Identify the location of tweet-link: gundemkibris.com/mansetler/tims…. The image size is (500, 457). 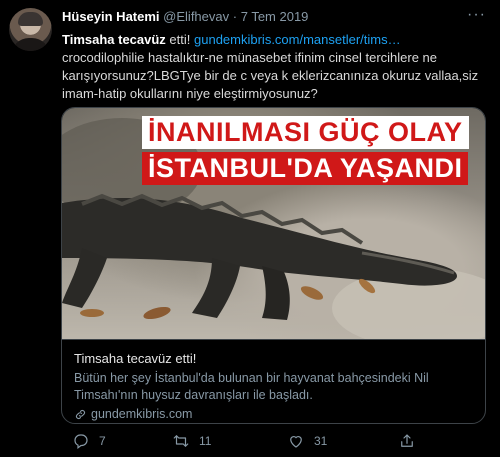
(297, 39).